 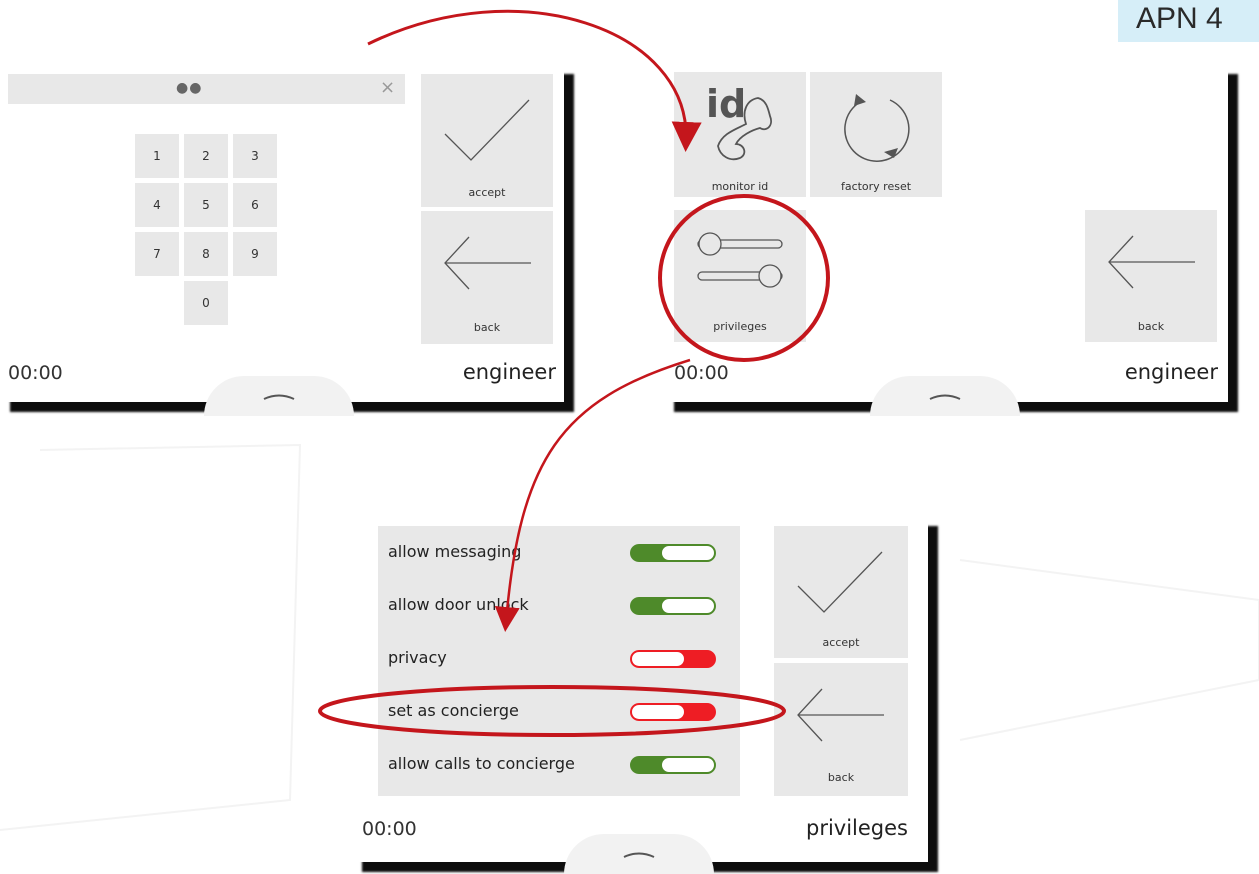 I want to click on toggle-allow-messaging, so click(x=673, y=553).